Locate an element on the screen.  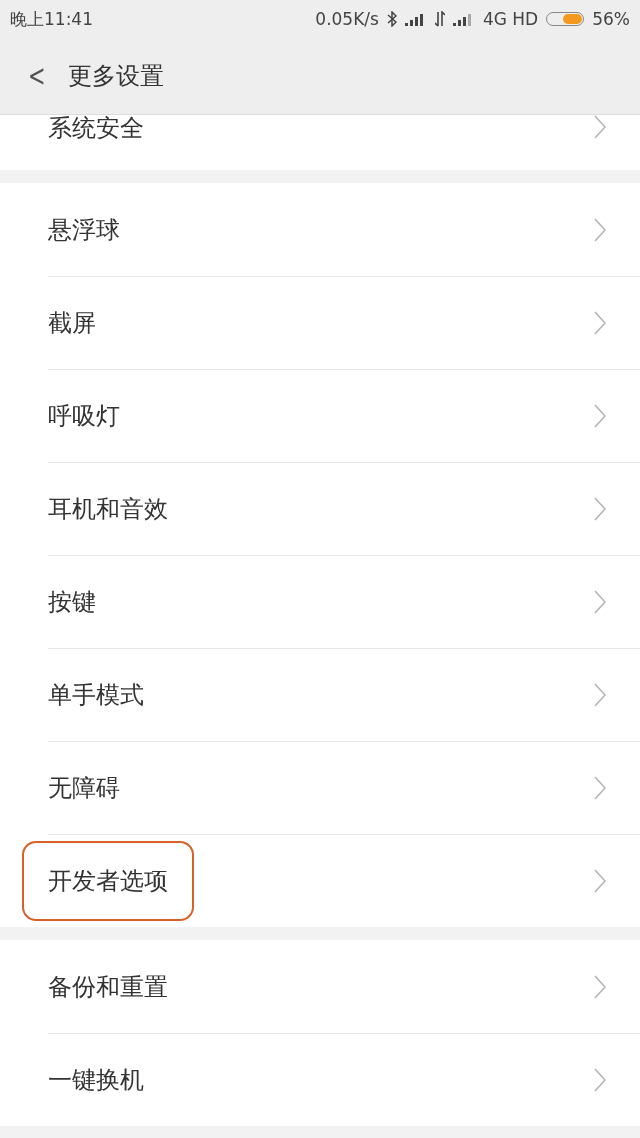
network-type: 4G HD is located at coordinates (510, 19).